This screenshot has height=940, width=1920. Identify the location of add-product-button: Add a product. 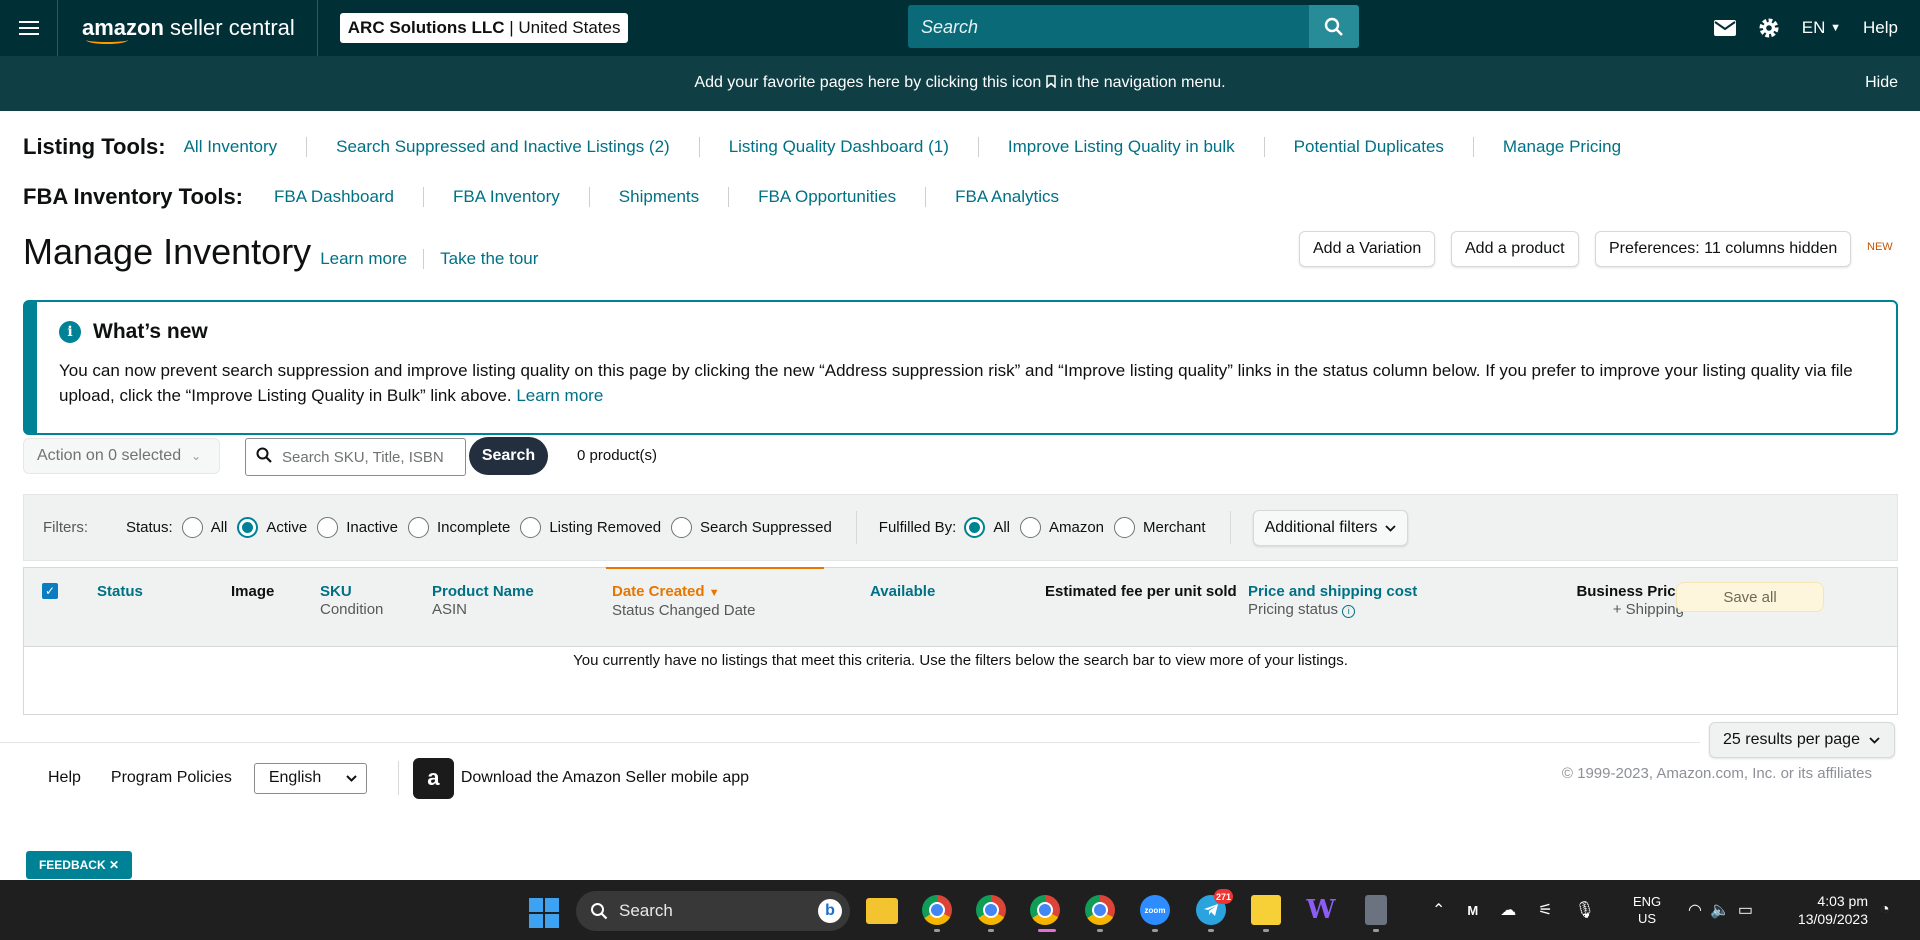
(1515, 249).